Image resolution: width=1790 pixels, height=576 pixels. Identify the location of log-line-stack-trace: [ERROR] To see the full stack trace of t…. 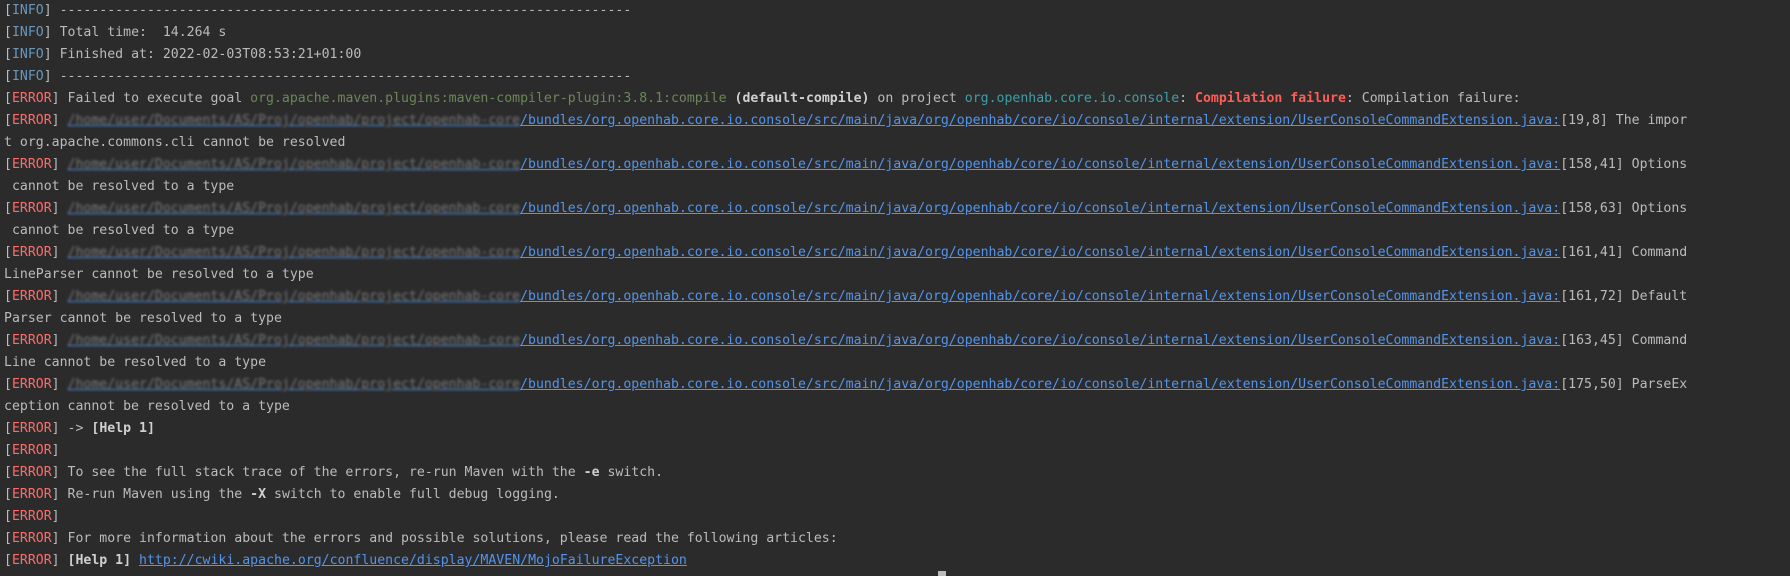
(334, 472).